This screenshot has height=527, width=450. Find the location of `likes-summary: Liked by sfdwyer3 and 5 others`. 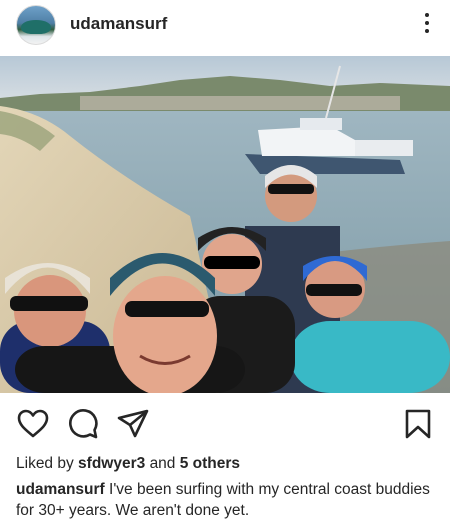

likes-summary: Liked by sfdwyer3 and 5 others is located at coordinates (128, 464).